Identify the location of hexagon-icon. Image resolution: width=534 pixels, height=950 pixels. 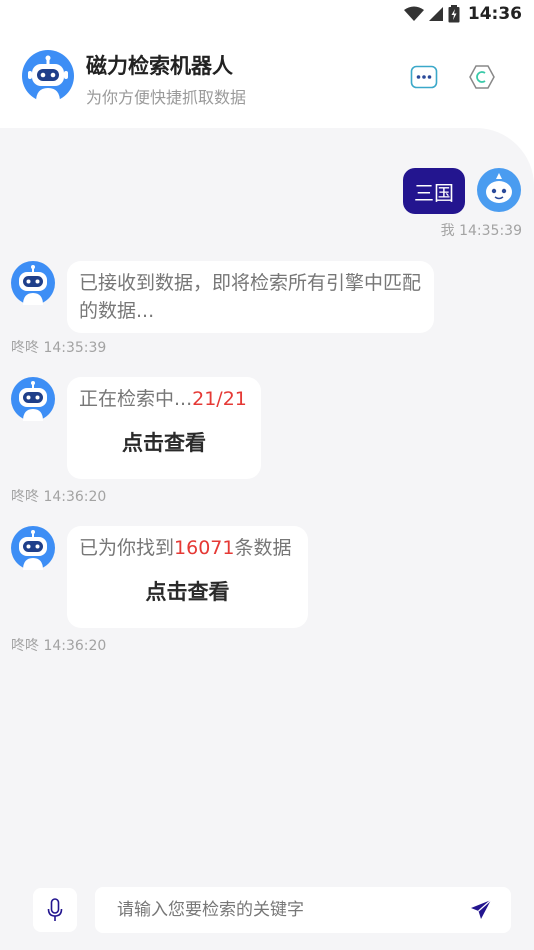
(482, 77).